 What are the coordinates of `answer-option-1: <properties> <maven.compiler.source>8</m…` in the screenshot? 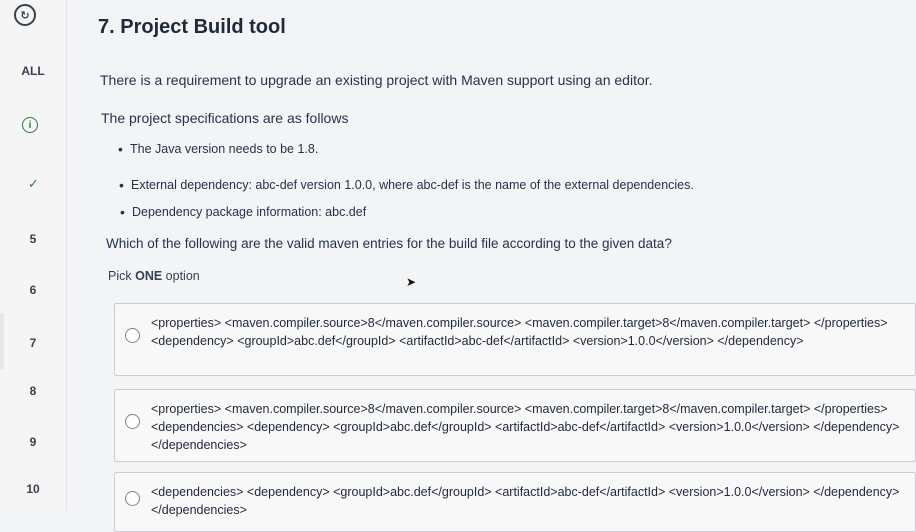 It's located at (515, 339).